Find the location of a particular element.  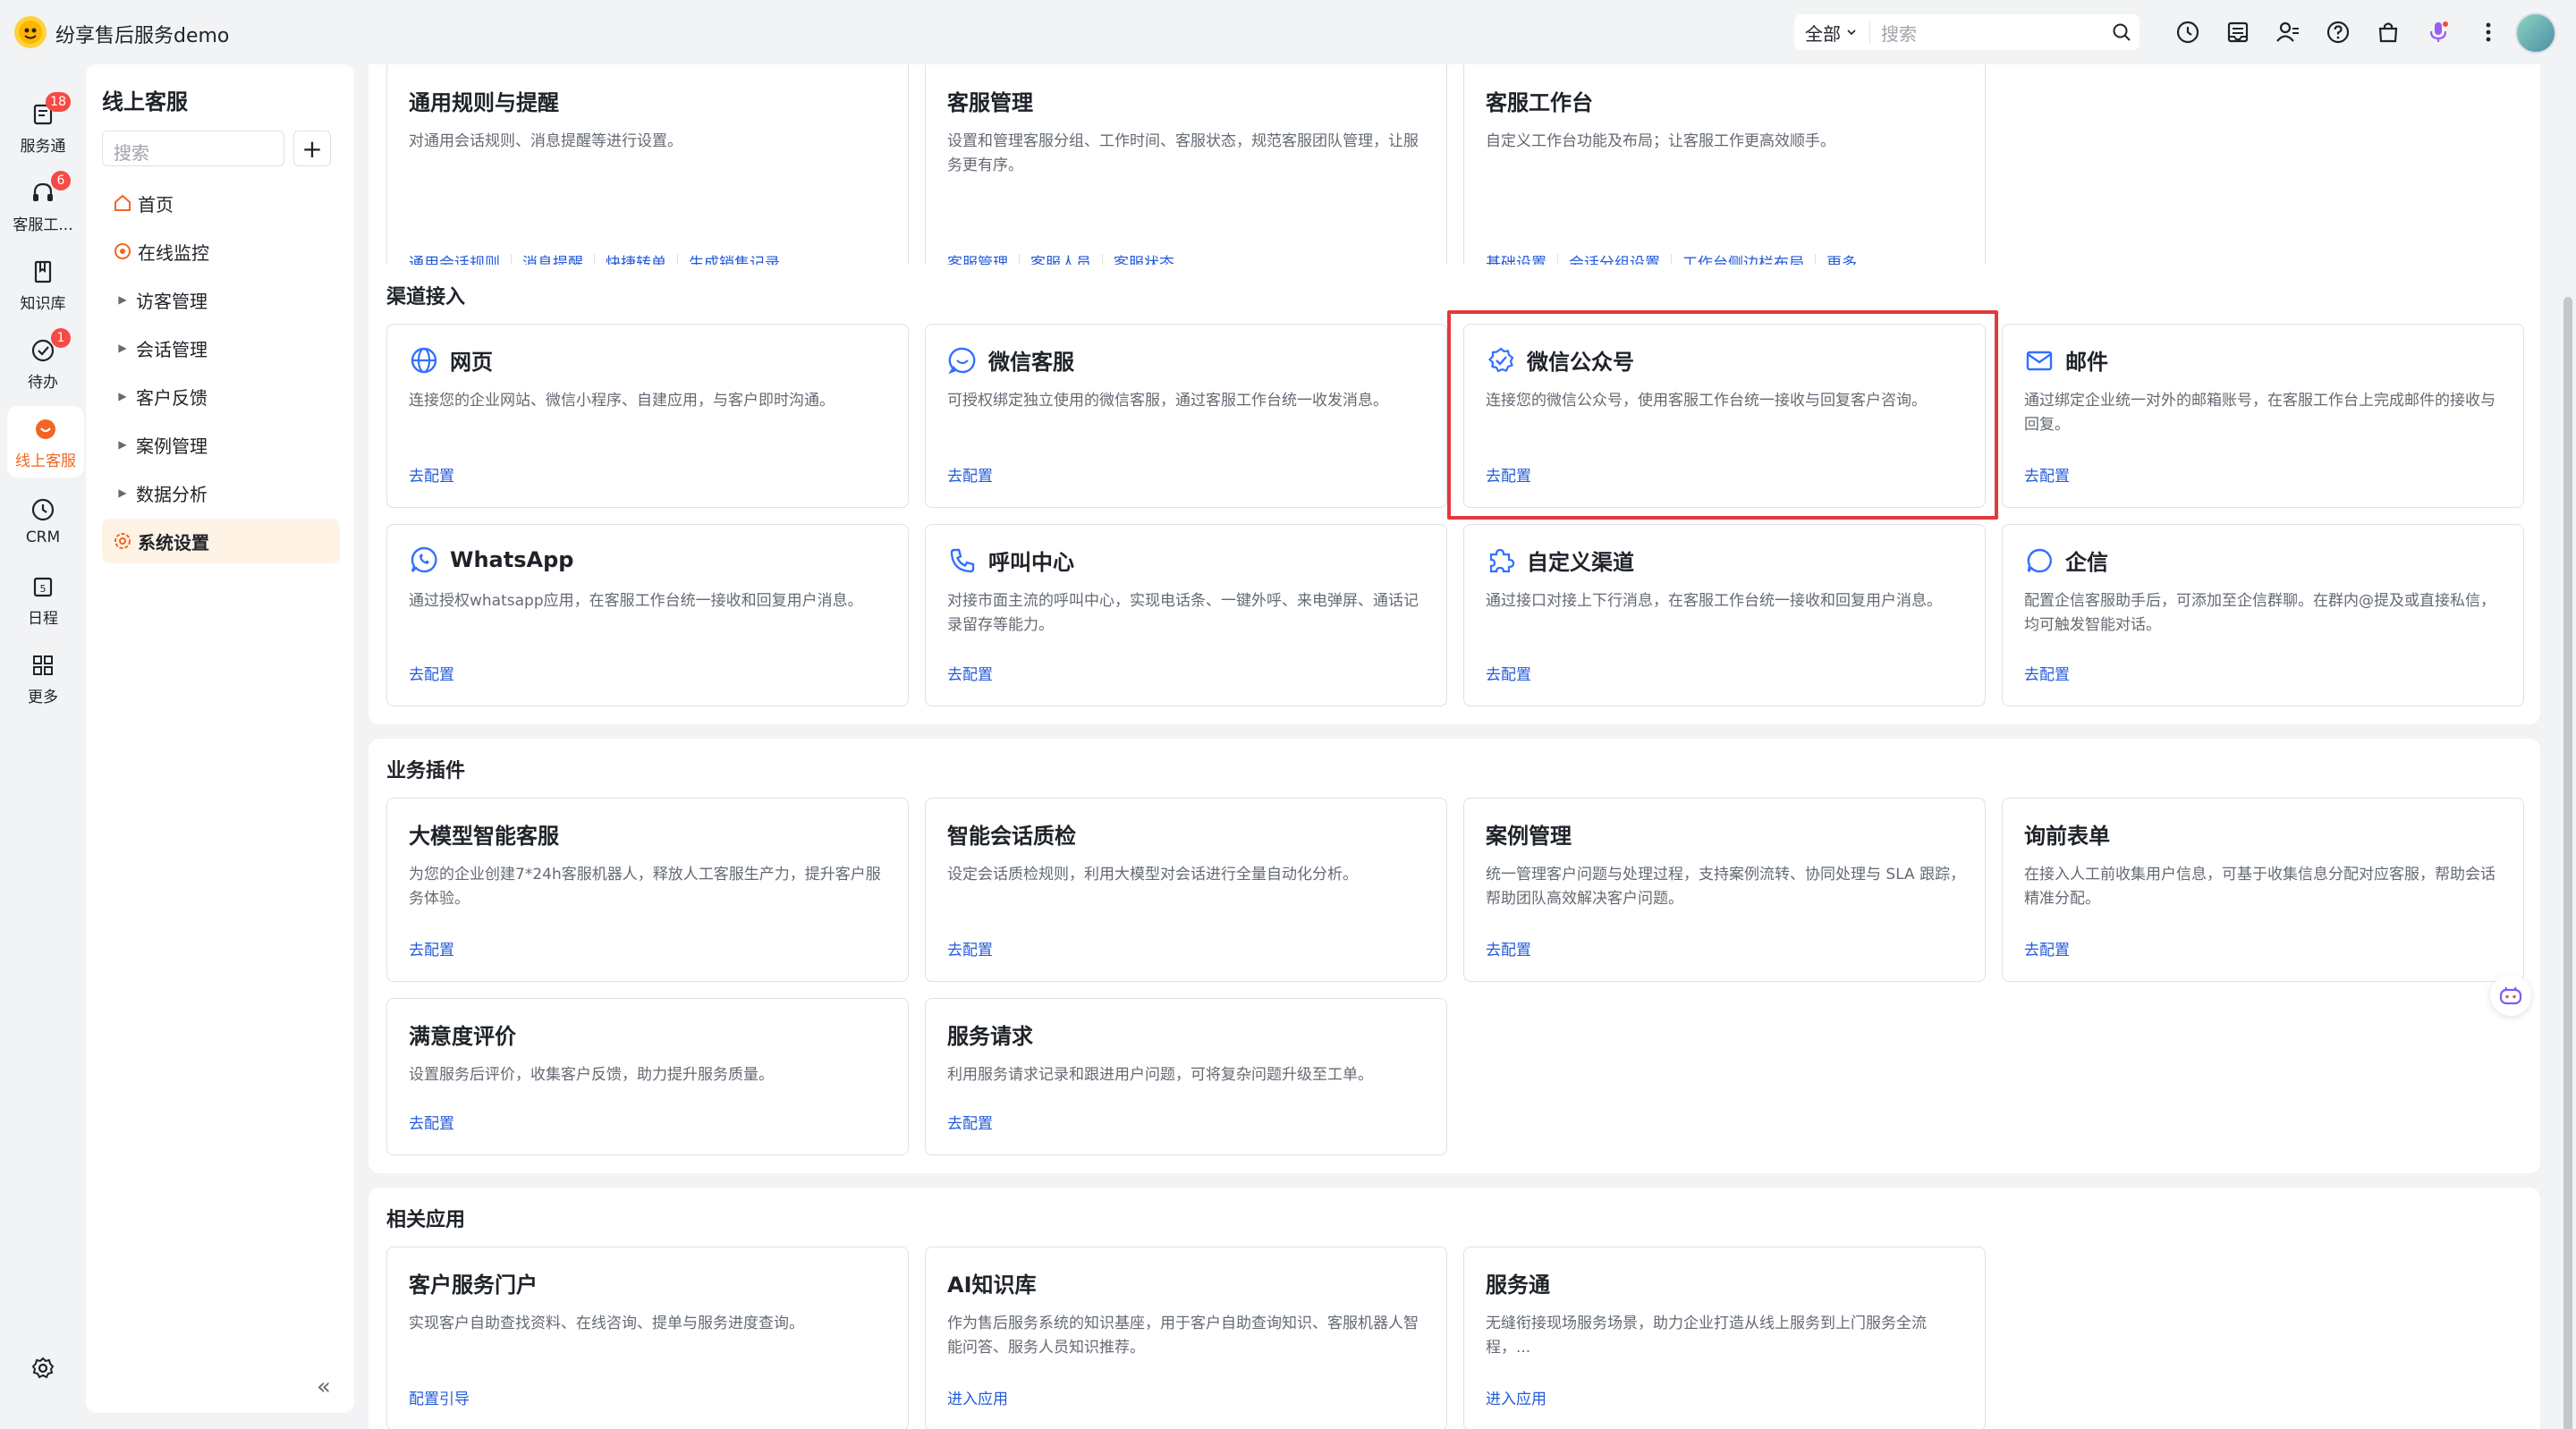

collapse-sidebar-icon: « is located at coordinates (324, 1387).